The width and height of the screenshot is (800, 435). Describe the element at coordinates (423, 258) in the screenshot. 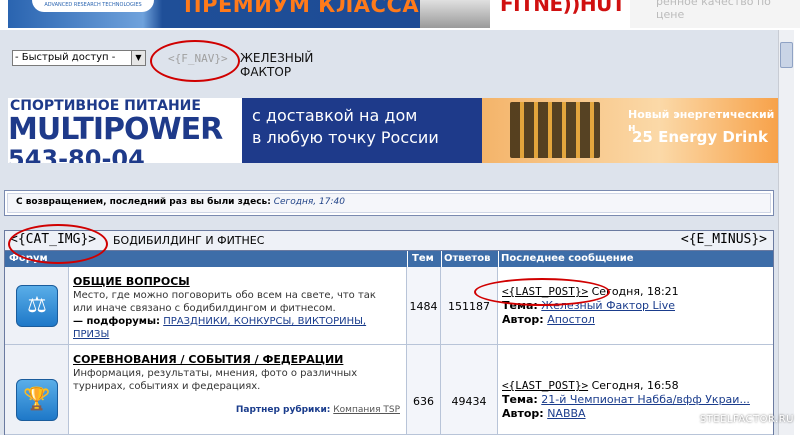

I see `col-topics: Тем` at that location.